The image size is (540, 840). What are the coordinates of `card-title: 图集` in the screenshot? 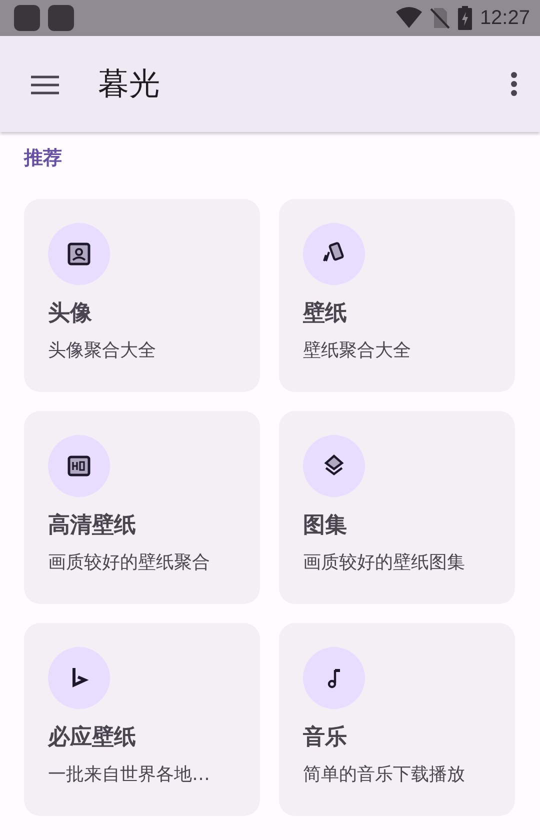 It's located at (325, 525).